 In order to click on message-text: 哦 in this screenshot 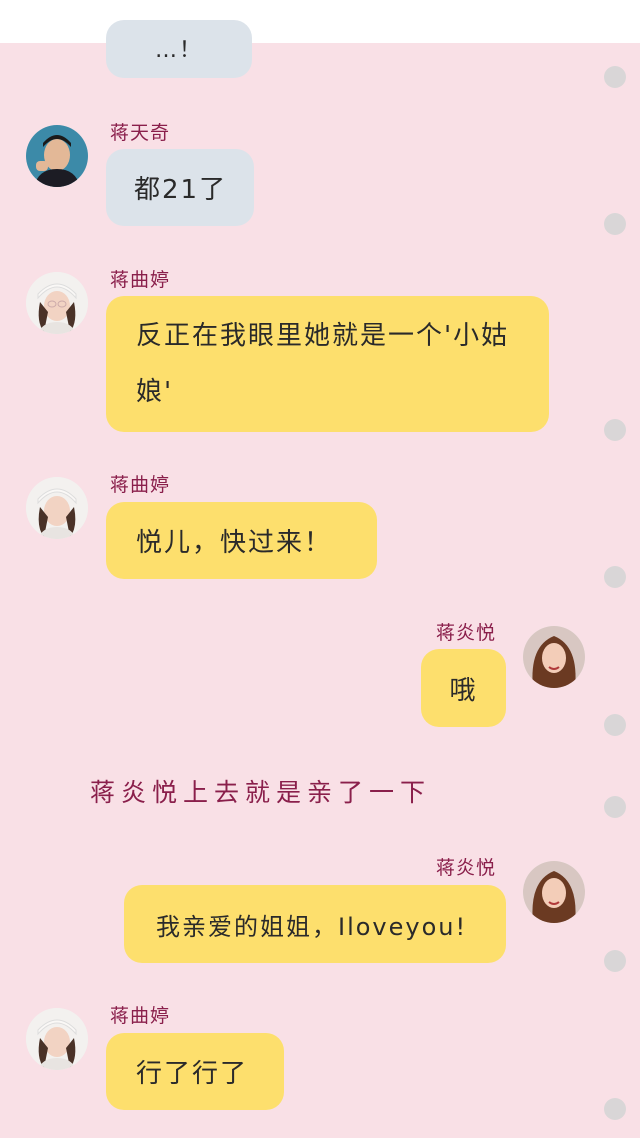, I will do `click(463, 690)`.